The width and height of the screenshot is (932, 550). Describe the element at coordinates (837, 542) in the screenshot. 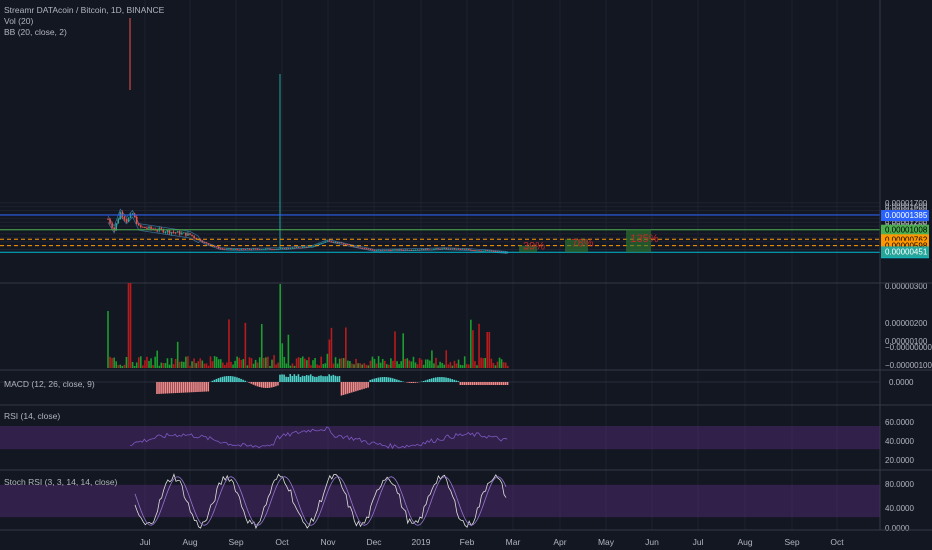

I see `time-tick-label: Oct` at that location.